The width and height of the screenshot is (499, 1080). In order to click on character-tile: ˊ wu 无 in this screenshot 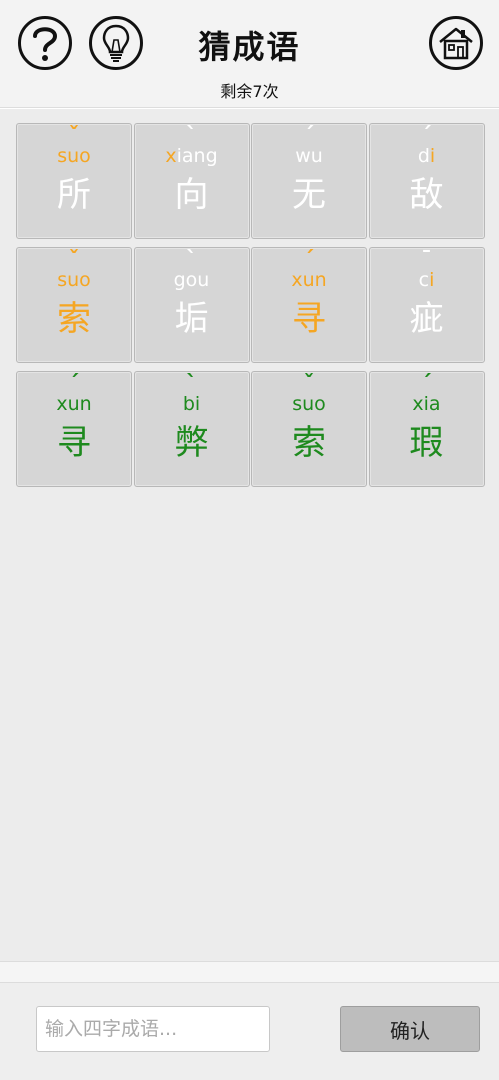, I will do `click(309, 181)`.